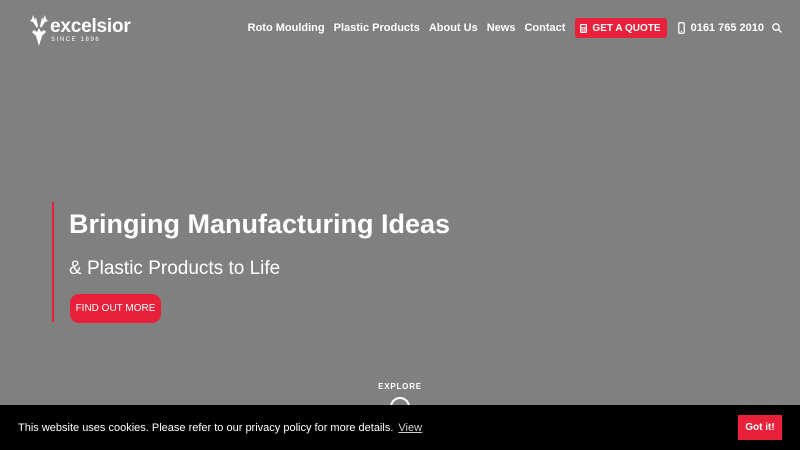 This screenshot has width=800, height=450. I want to click on cookie-accept-button: Got it!, so click(760, 427).